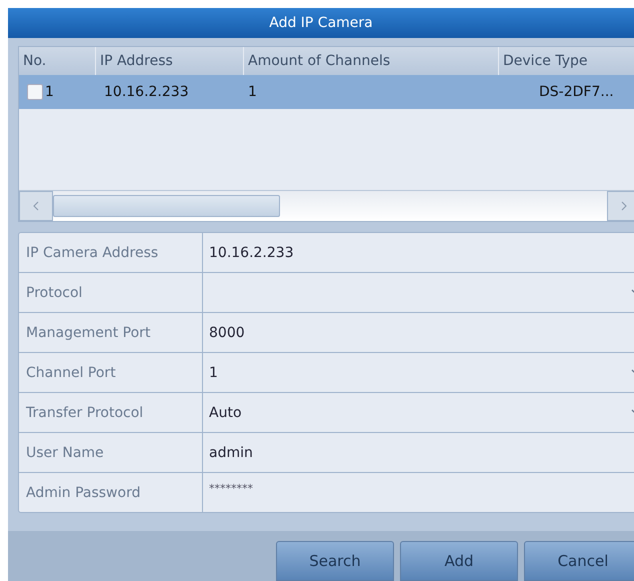 This screenshot has height=581, width=634. What do you see at coordinates (418, 492) in the screenshot?
I see `input-field: ********` at bounding box center [418, 492].